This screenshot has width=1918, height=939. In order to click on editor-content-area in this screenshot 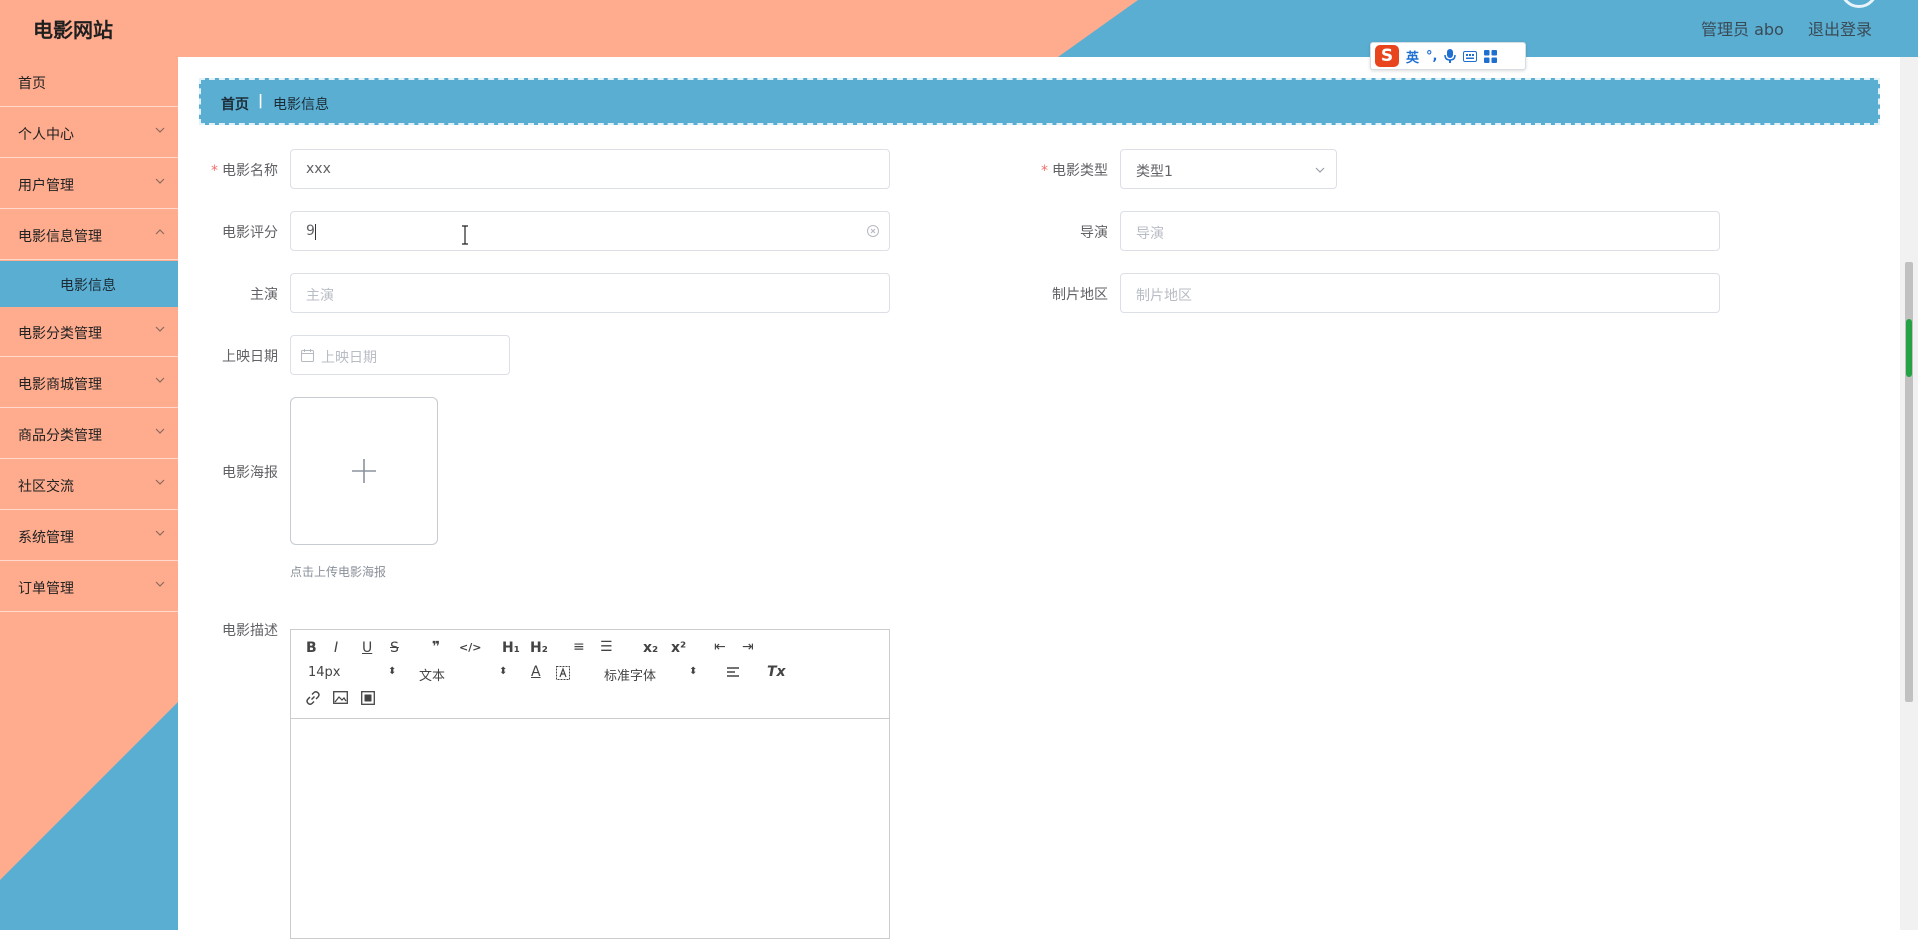, I will do `click(590, 829)`.